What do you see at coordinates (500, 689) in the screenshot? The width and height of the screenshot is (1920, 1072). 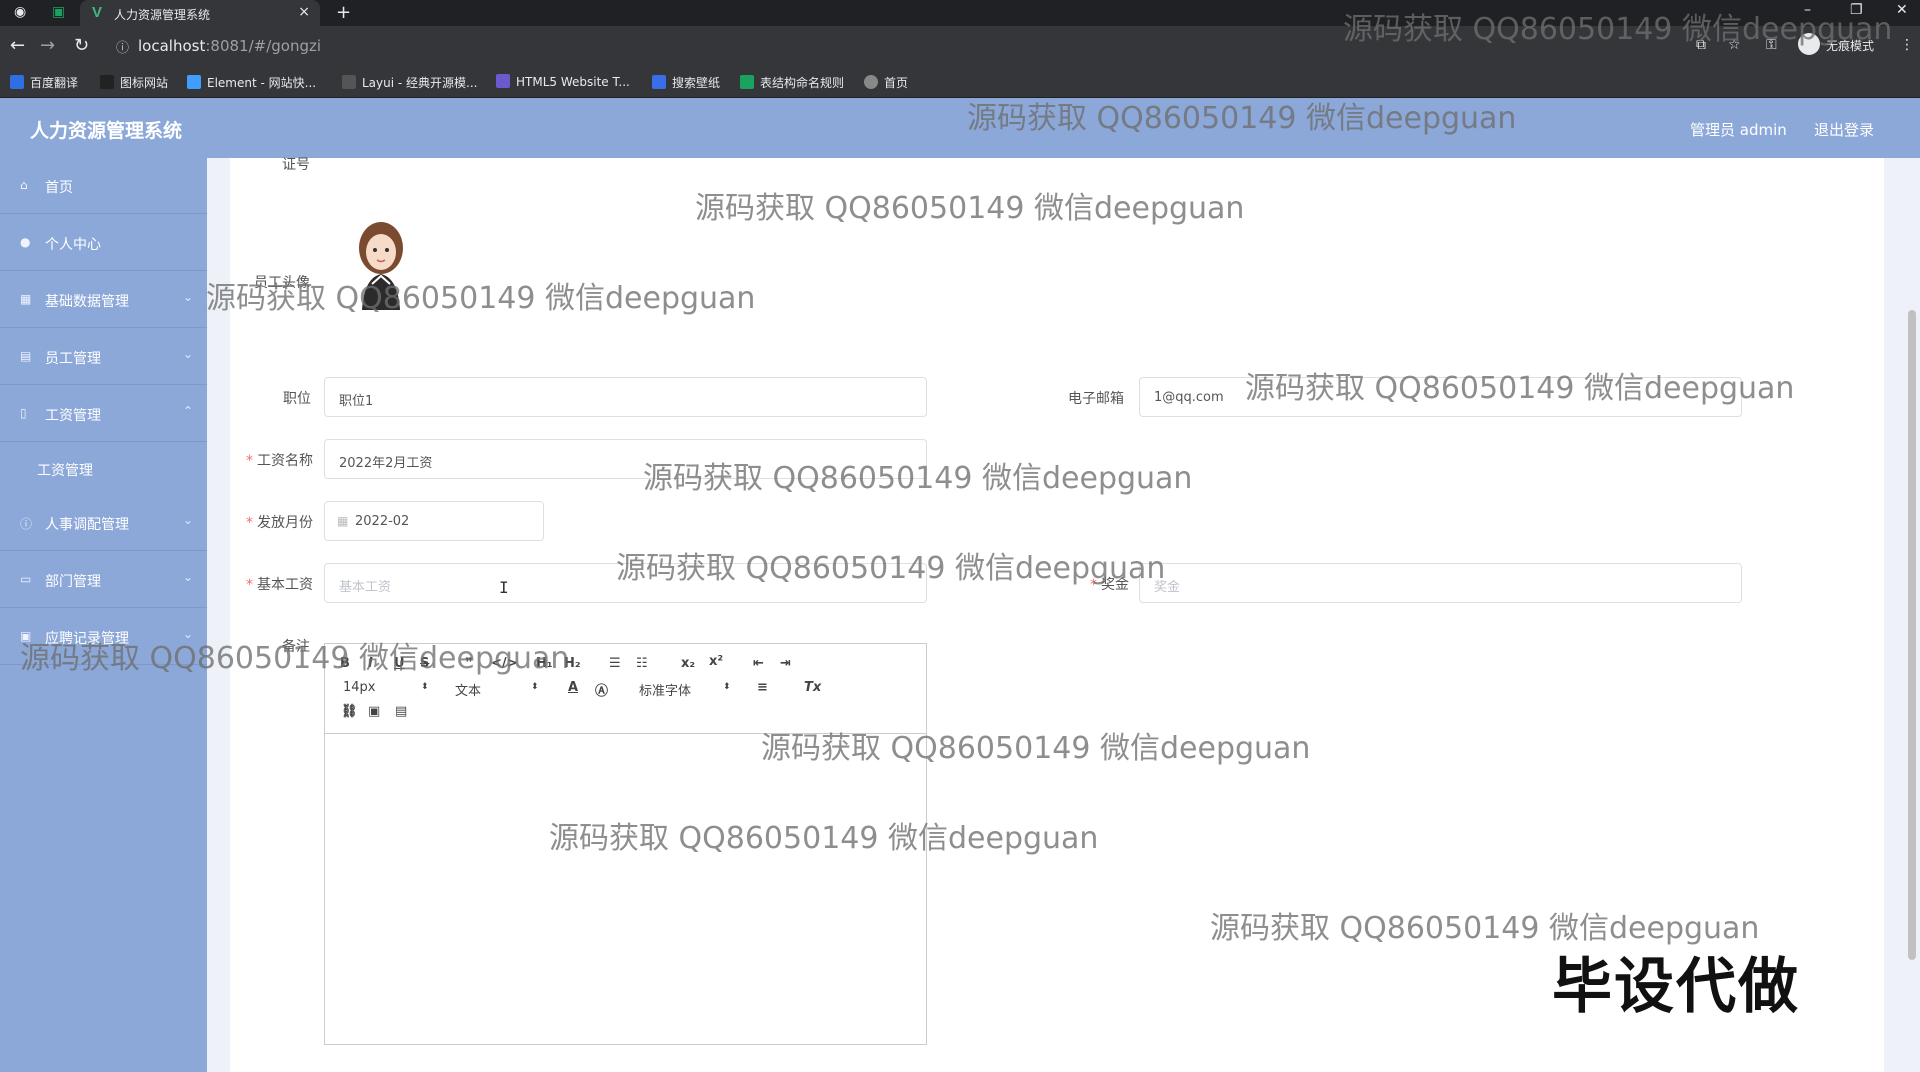 I see `paragraph-select: 文本 ⬍` at bounding box center [500, 689].